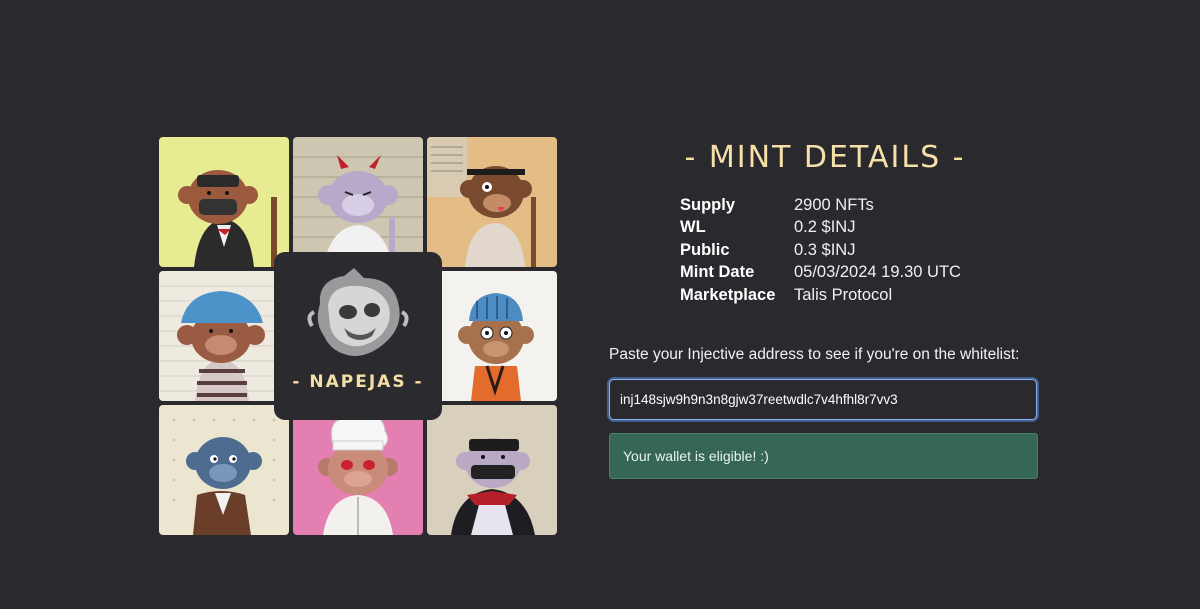  Describe the element at coordinates (492, 336) in the screenshot. I see `nft-image-beanie-monkey` at that location.